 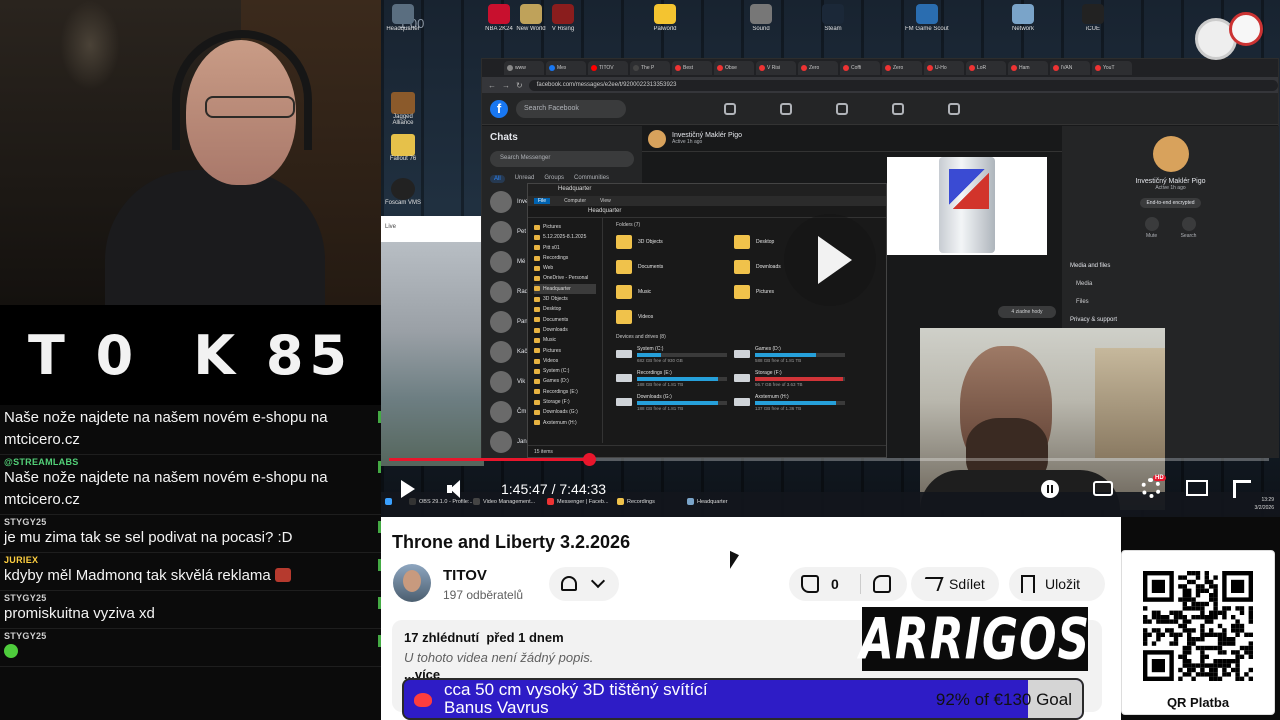 What do you see at coordinates (1170, 302) in the screenshot?
I see `files-item: Files` at bounding box center [1170, 302].